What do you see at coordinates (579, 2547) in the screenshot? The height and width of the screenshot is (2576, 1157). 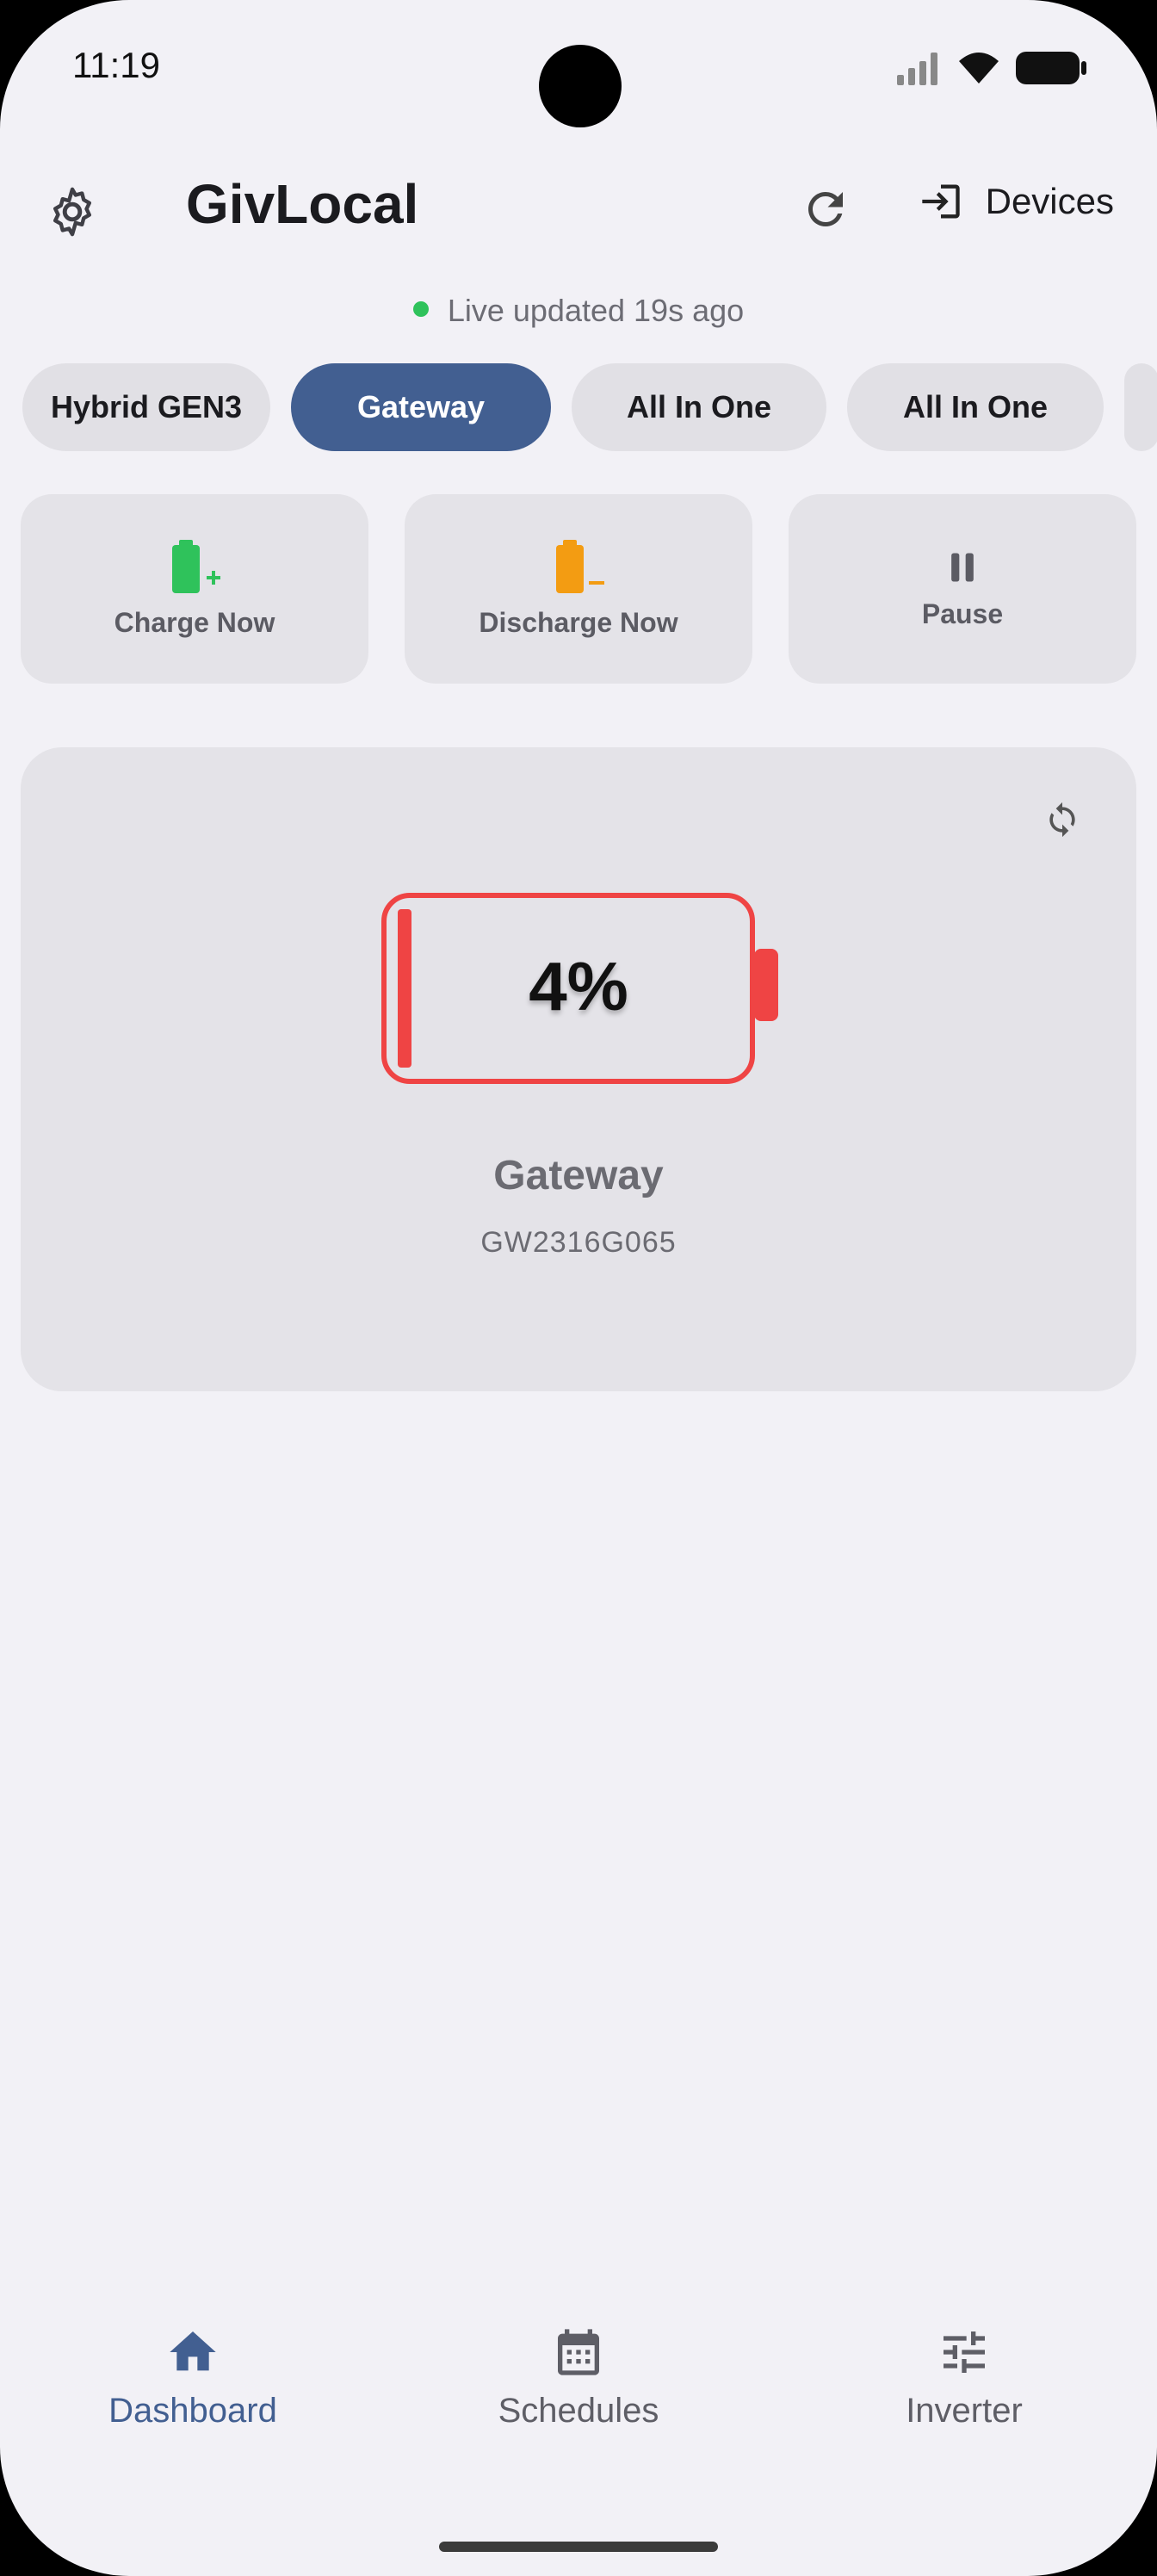 I see `home-indicator` at bounding box center [579, 2547].